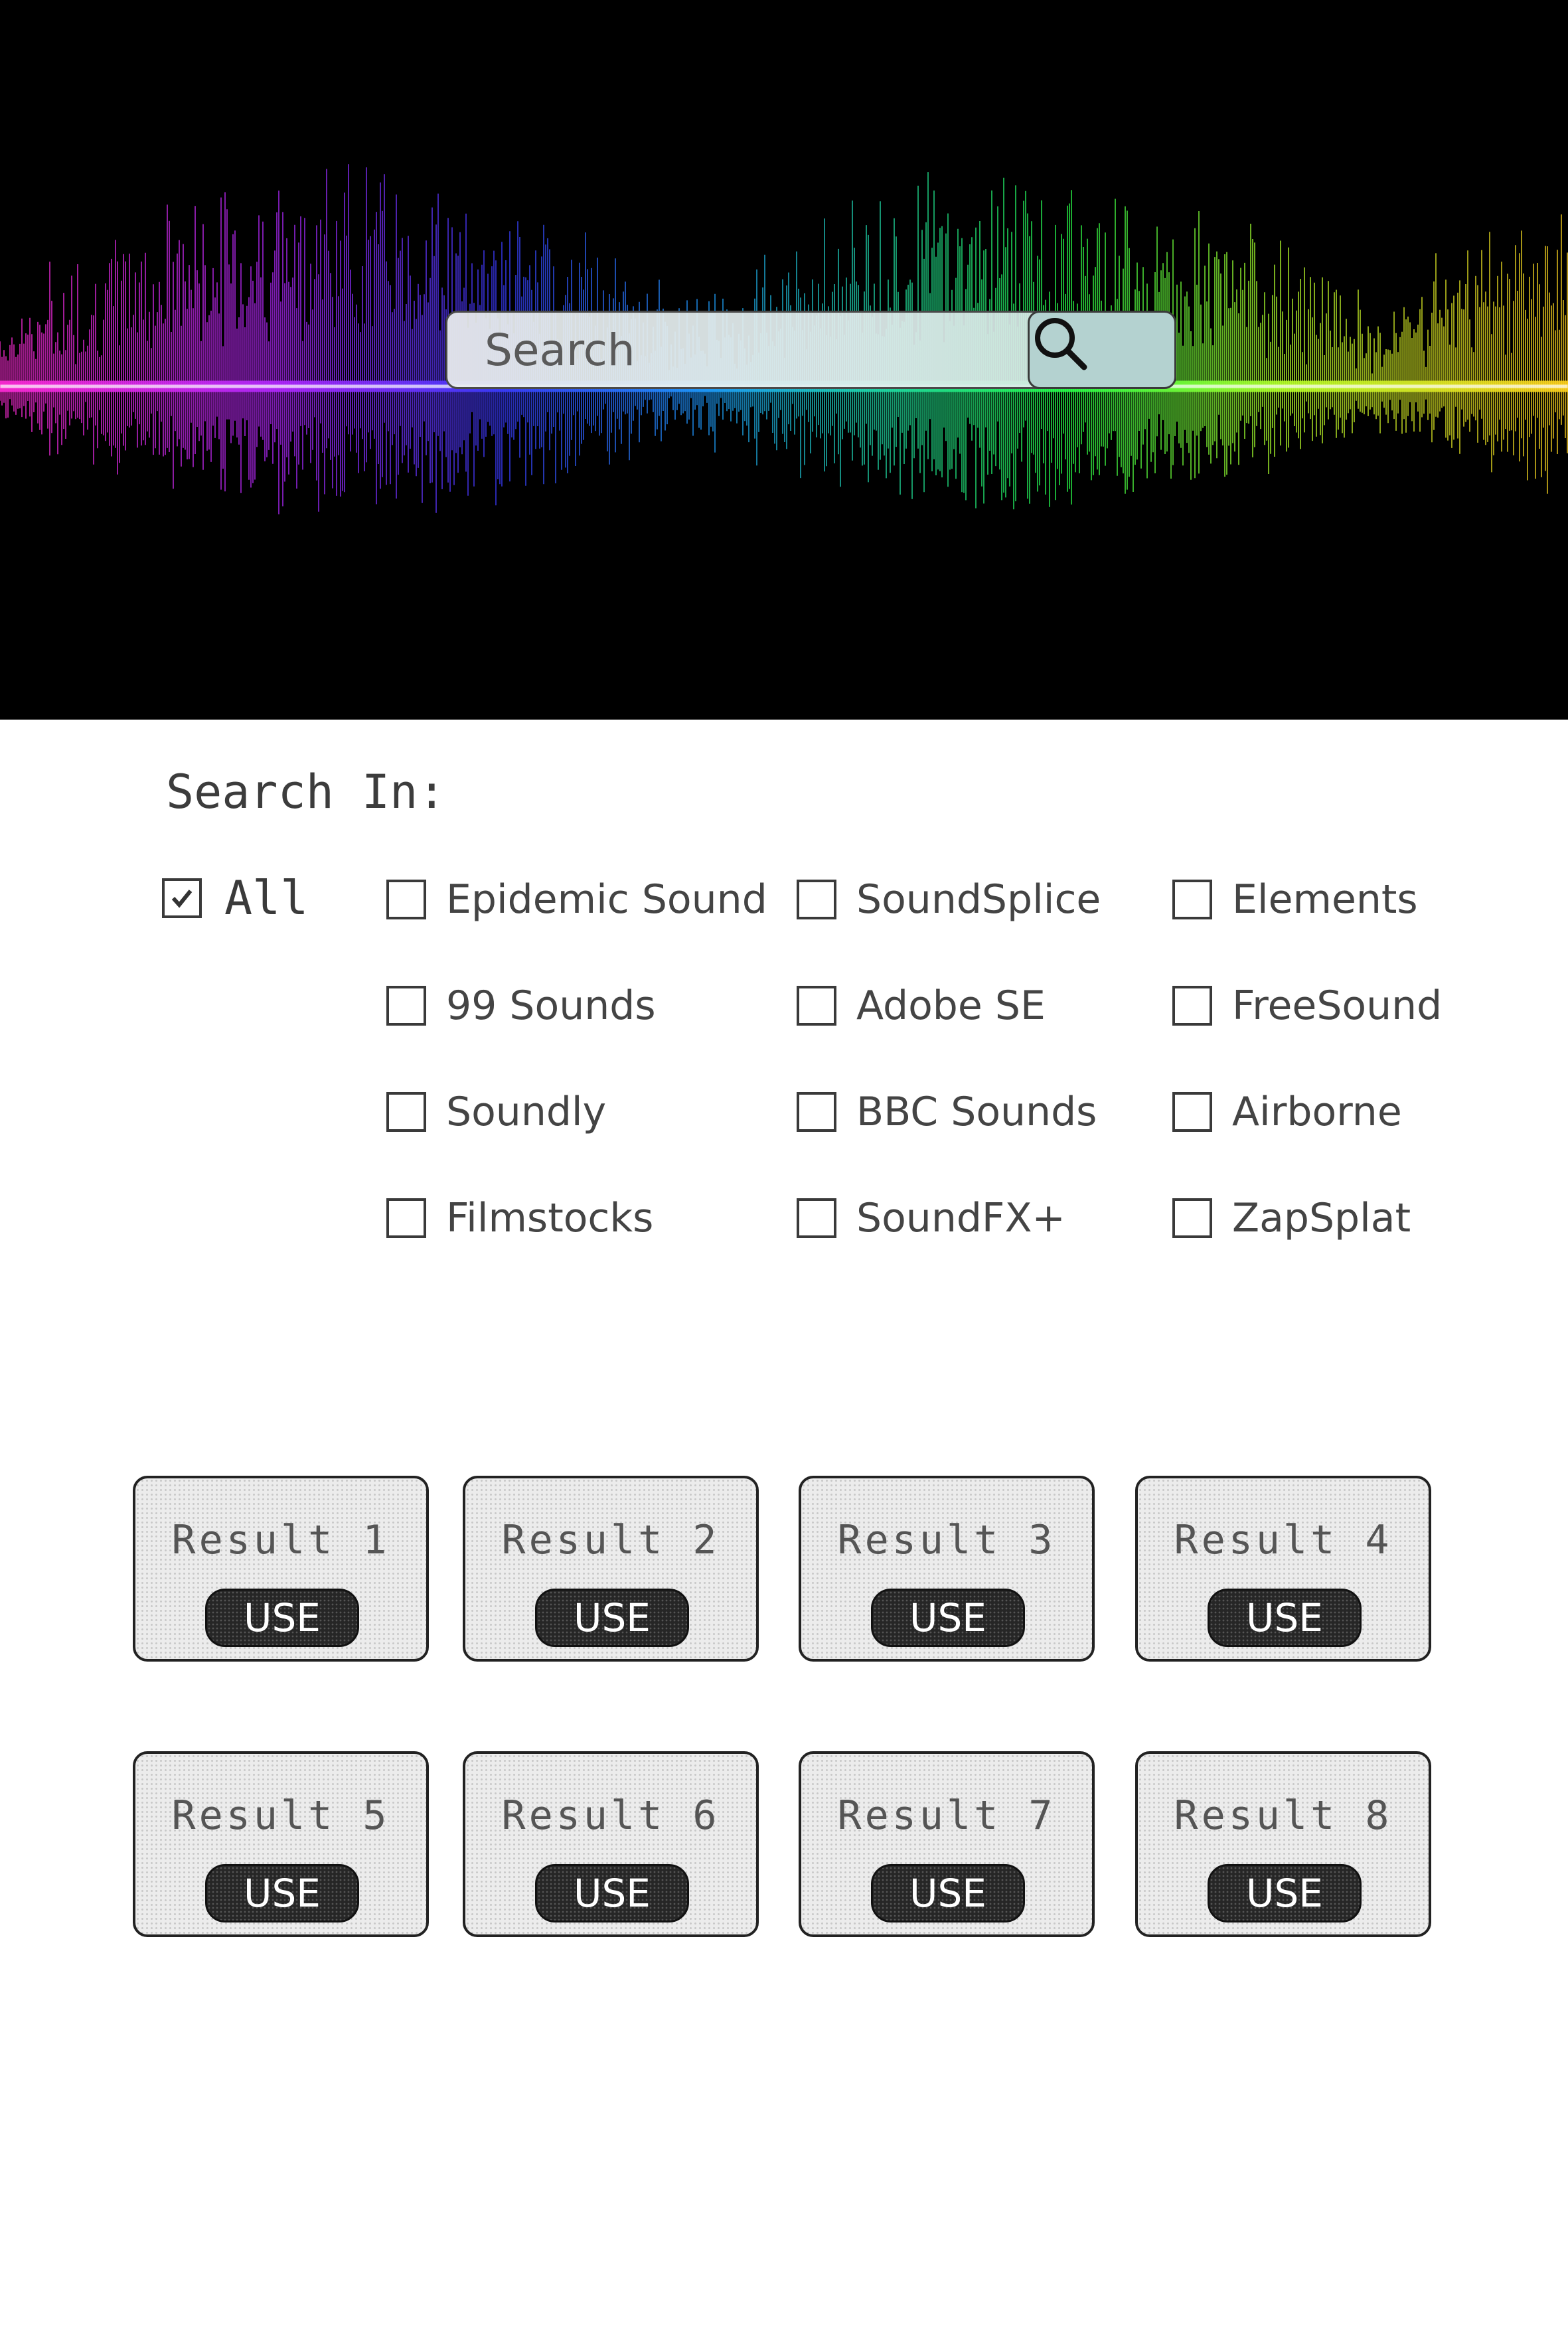 This screenshot has height=2352, width=1568. What do you see at coordinates (281, 1844) in the screenshot?
I see `result-card: Result 5 USE` at bounding box center [281, 1844].